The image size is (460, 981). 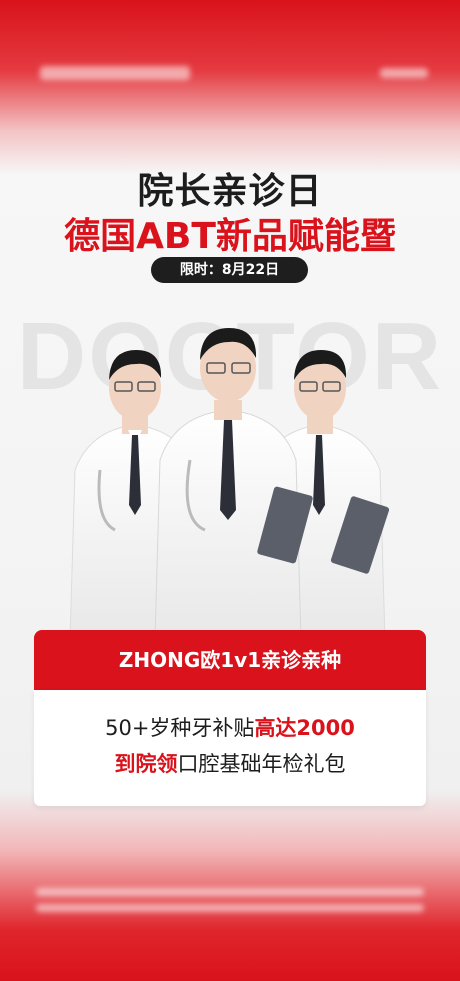 I want to click on poster-subtitle: 德国ABT新品赋能暨, so click(x=230, y=236).